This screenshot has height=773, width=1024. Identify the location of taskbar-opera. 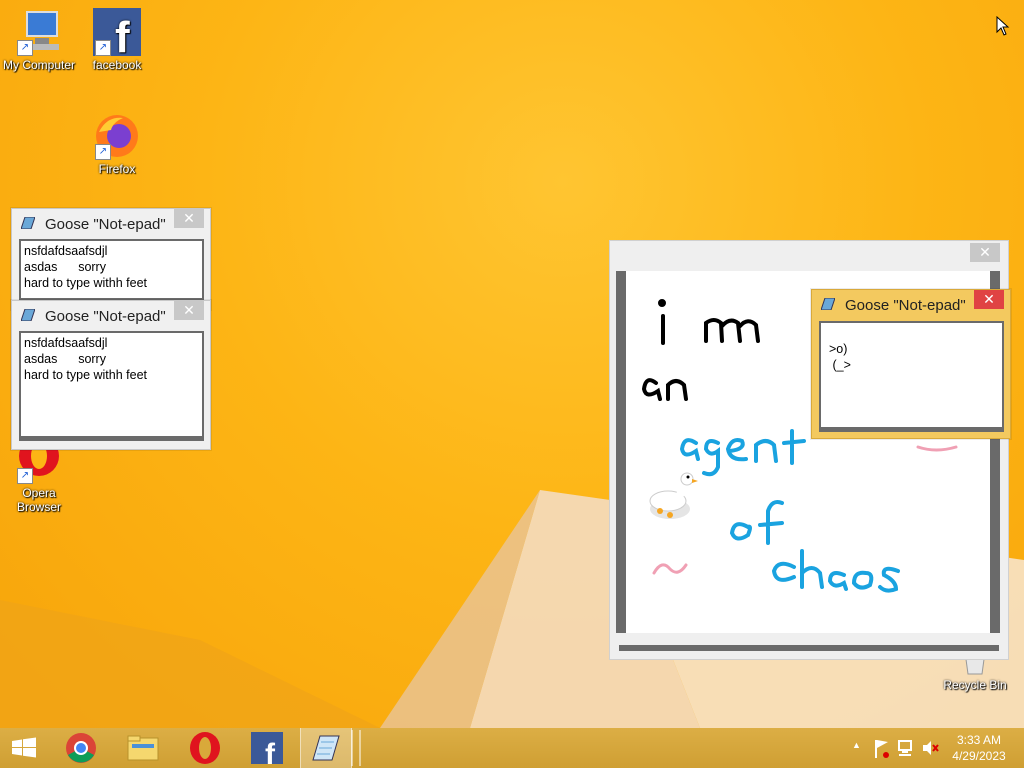
(205, 748).